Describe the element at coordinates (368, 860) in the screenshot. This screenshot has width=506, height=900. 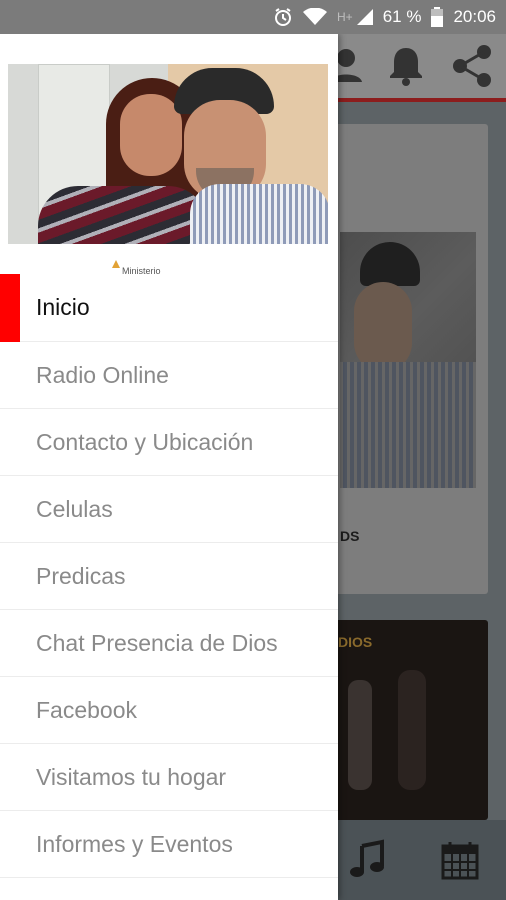
I see `music-note-icon` at that location.